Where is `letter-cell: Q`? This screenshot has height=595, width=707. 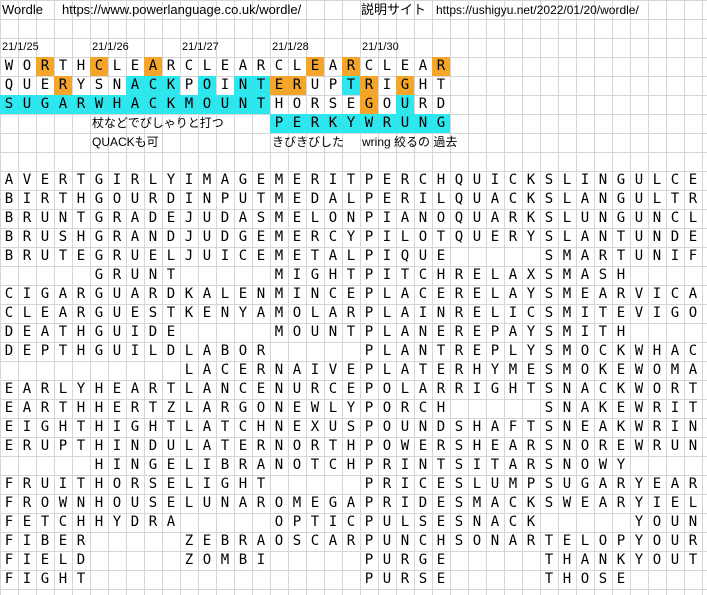
letter-cell: Q is located at coordinates (405, 256).